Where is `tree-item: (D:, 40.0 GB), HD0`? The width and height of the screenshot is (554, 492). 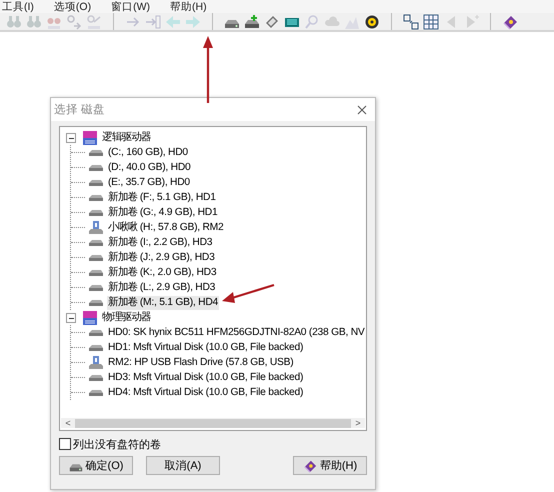 tree-item: (D:, 40.0 GB), HD0 is located at coordinates (149, 167).